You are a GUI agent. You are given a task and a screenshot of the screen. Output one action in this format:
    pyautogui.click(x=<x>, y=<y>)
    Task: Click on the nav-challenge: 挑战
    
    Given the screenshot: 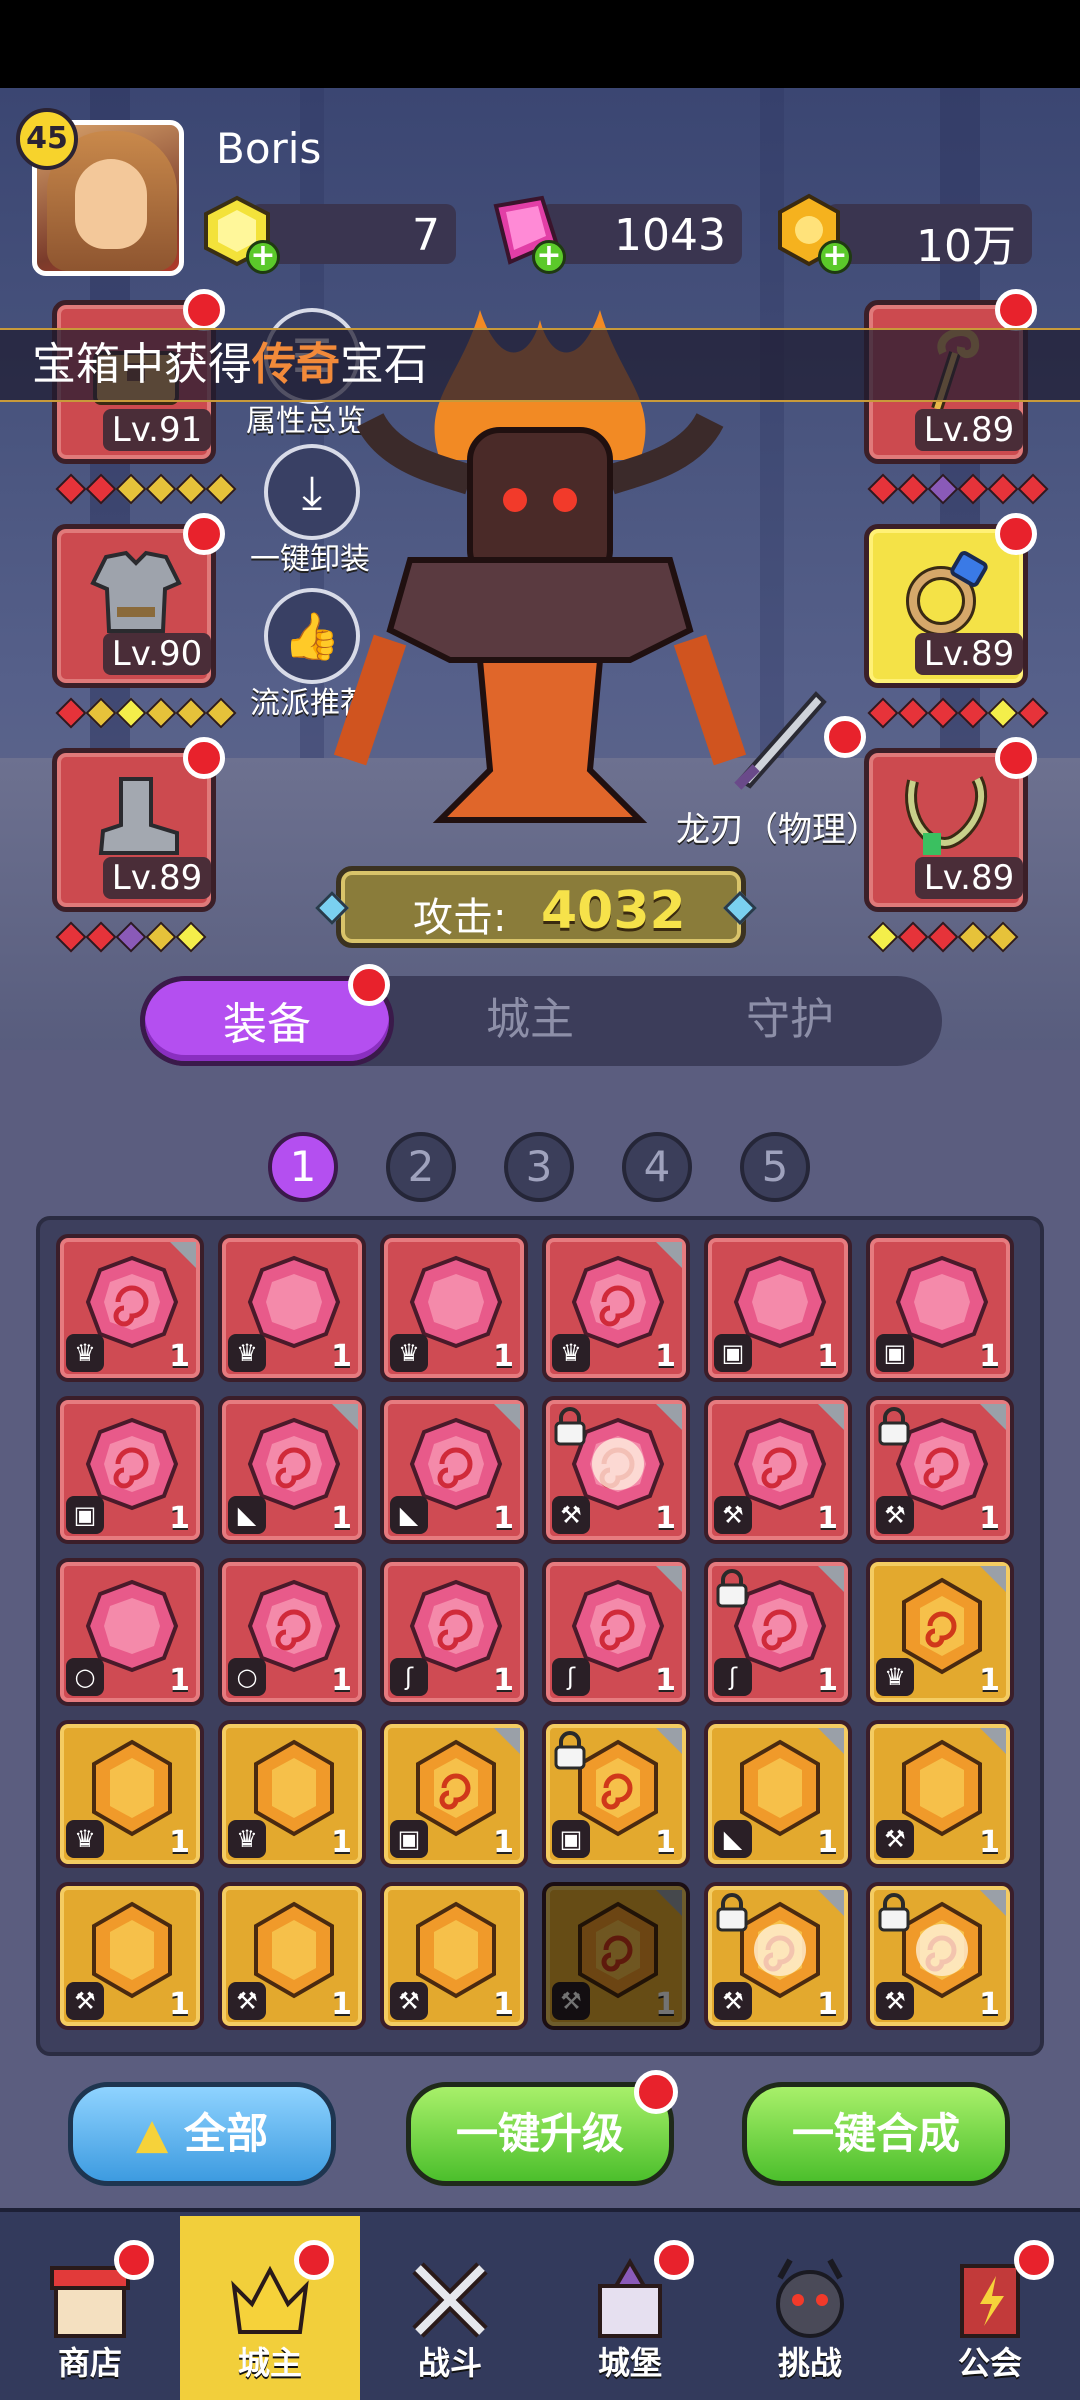 What is the action you would take?
    pyautogui.click(x=810, y=2308)
    